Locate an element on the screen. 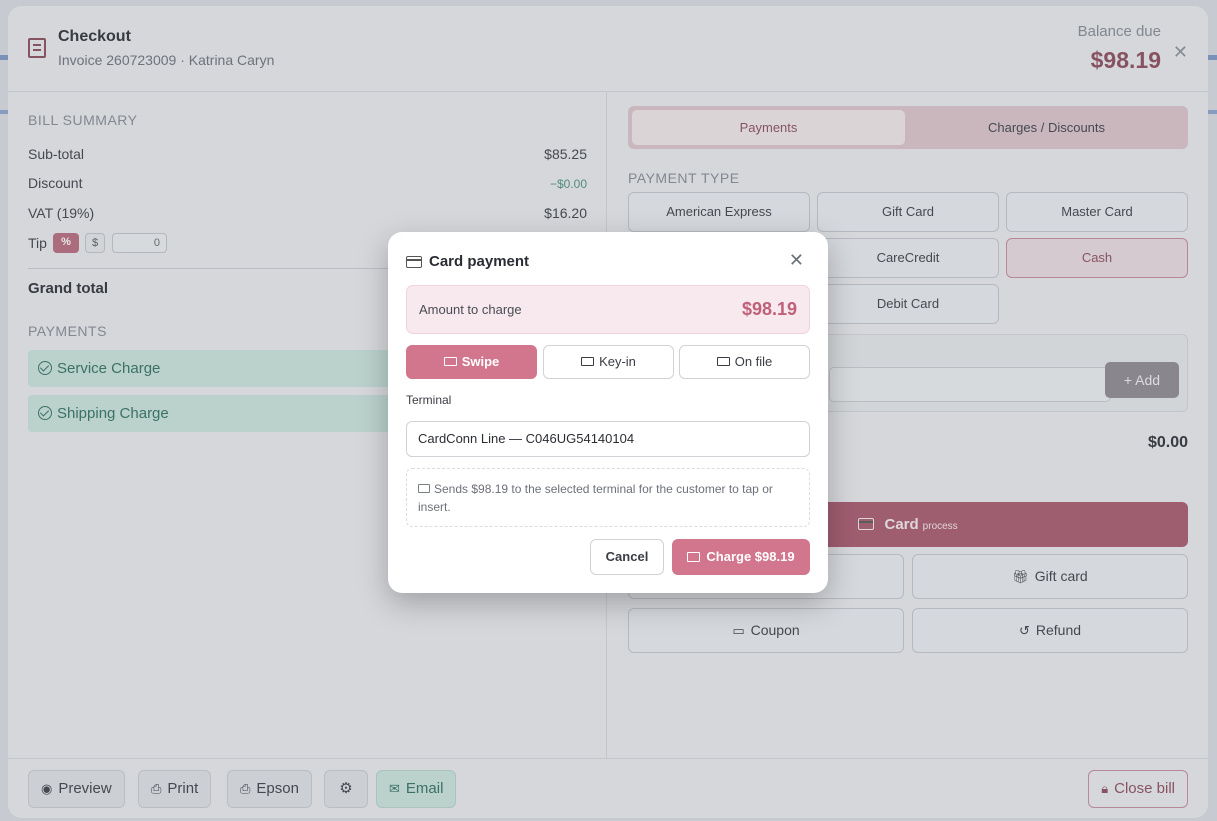 This screenshot has width=1217, height=821. print-button: ⎙ Print is located at coordinates (175, 789).